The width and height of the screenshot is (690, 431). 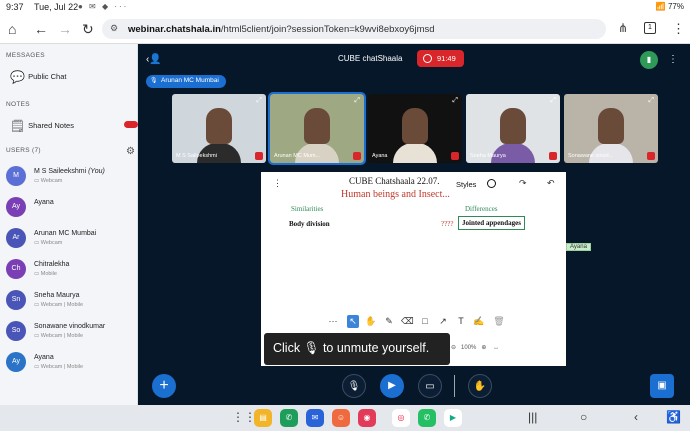 What do you see at coordinates (389, 321) in the screenshot?
I see `pencil-tool-icon: ✎` at bounding box center [389, 321].